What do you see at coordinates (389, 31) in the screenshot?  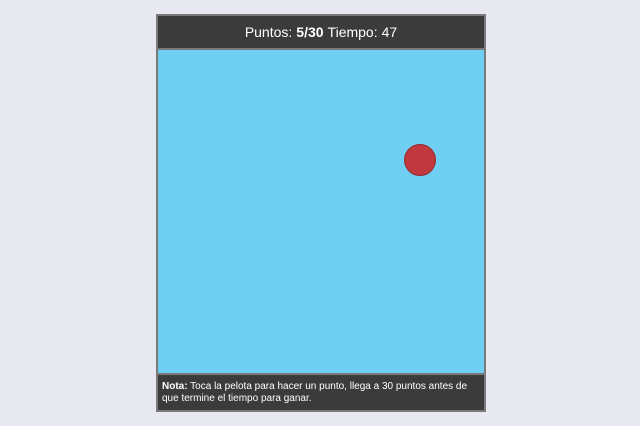 I see `time-value: 47` at bounding box center [389, 31].